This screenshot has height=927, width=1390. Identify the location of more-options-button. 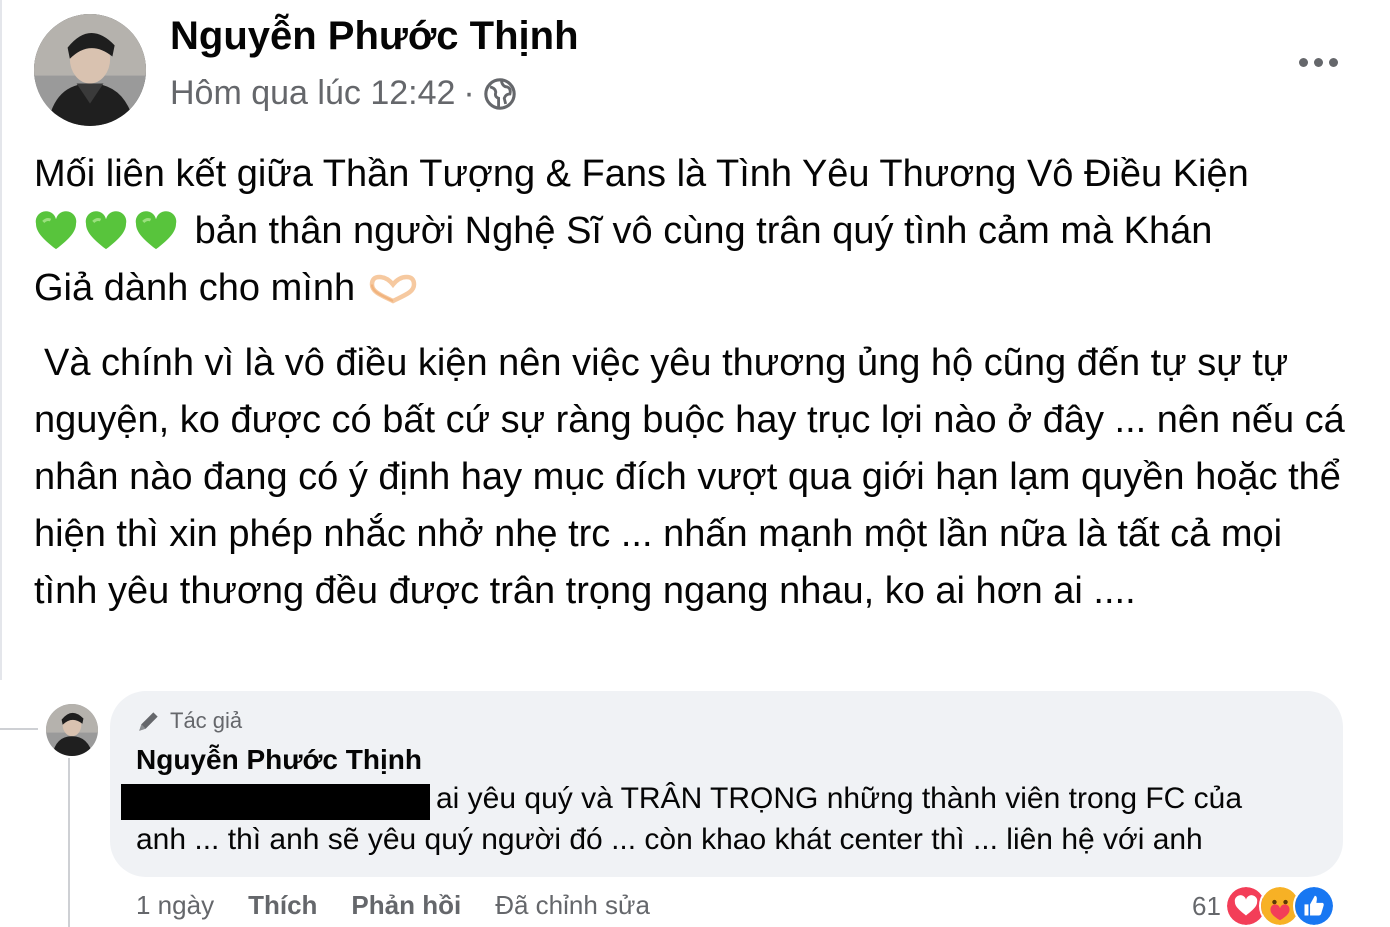
(1318, 62).